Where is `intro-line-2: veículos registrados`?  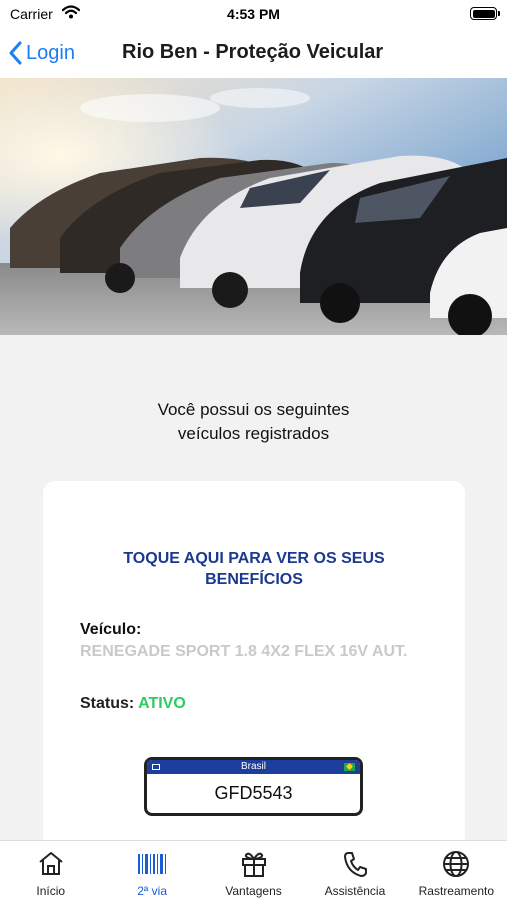
intro-line-2: veículos registrados is located at coordinates (253, 433).